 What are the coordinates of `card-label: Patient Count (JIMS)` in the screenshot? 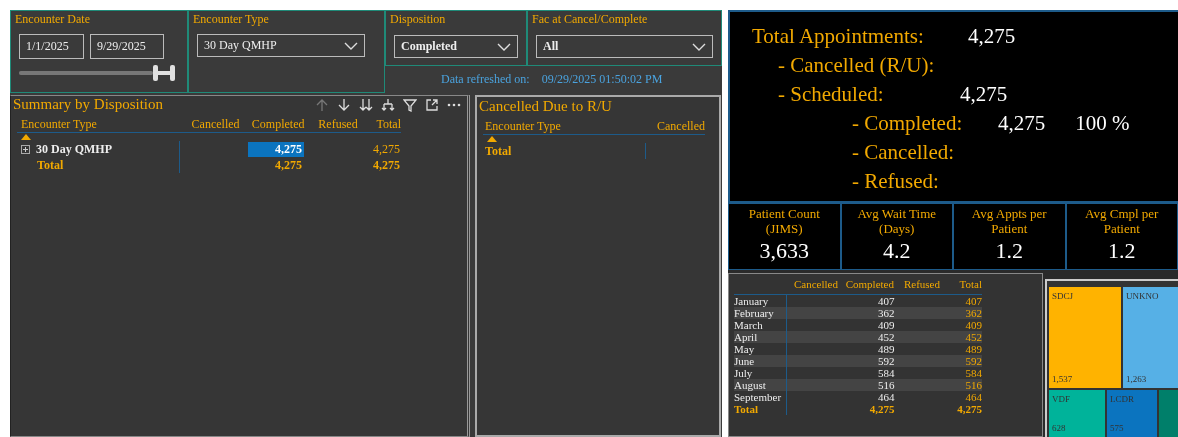 It's located at (784, 221).